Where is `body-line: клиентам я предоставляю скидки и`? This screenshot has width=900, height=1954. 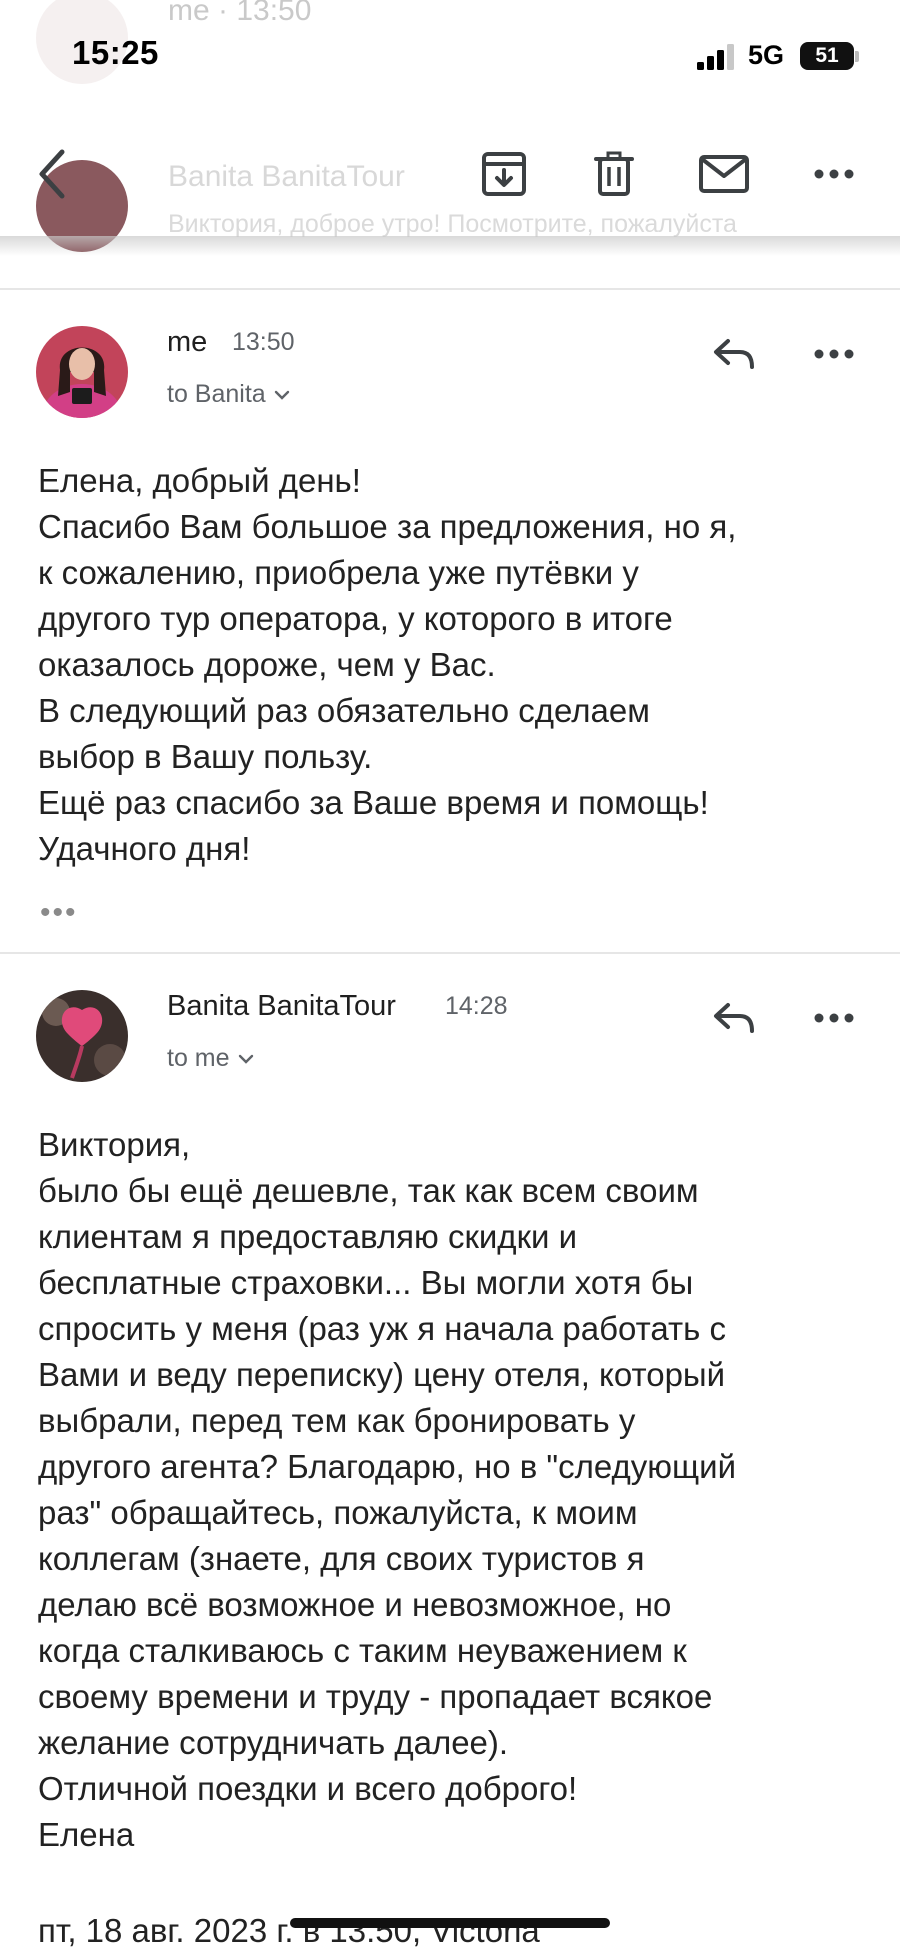 body-line: клиентам я предоставляю скидки и is located at coordinates (308, 1236).